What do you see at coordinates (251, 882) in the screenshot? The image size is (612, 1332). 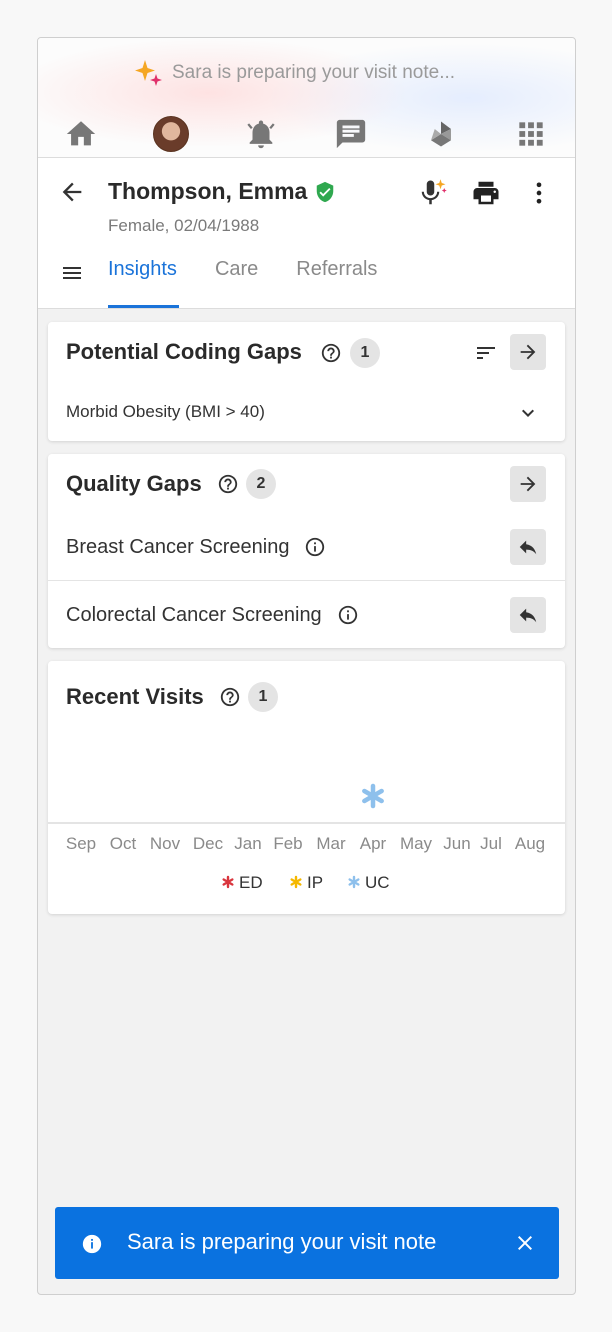 I see `legend-label-ed: ED` at bounding box center [251, 882].